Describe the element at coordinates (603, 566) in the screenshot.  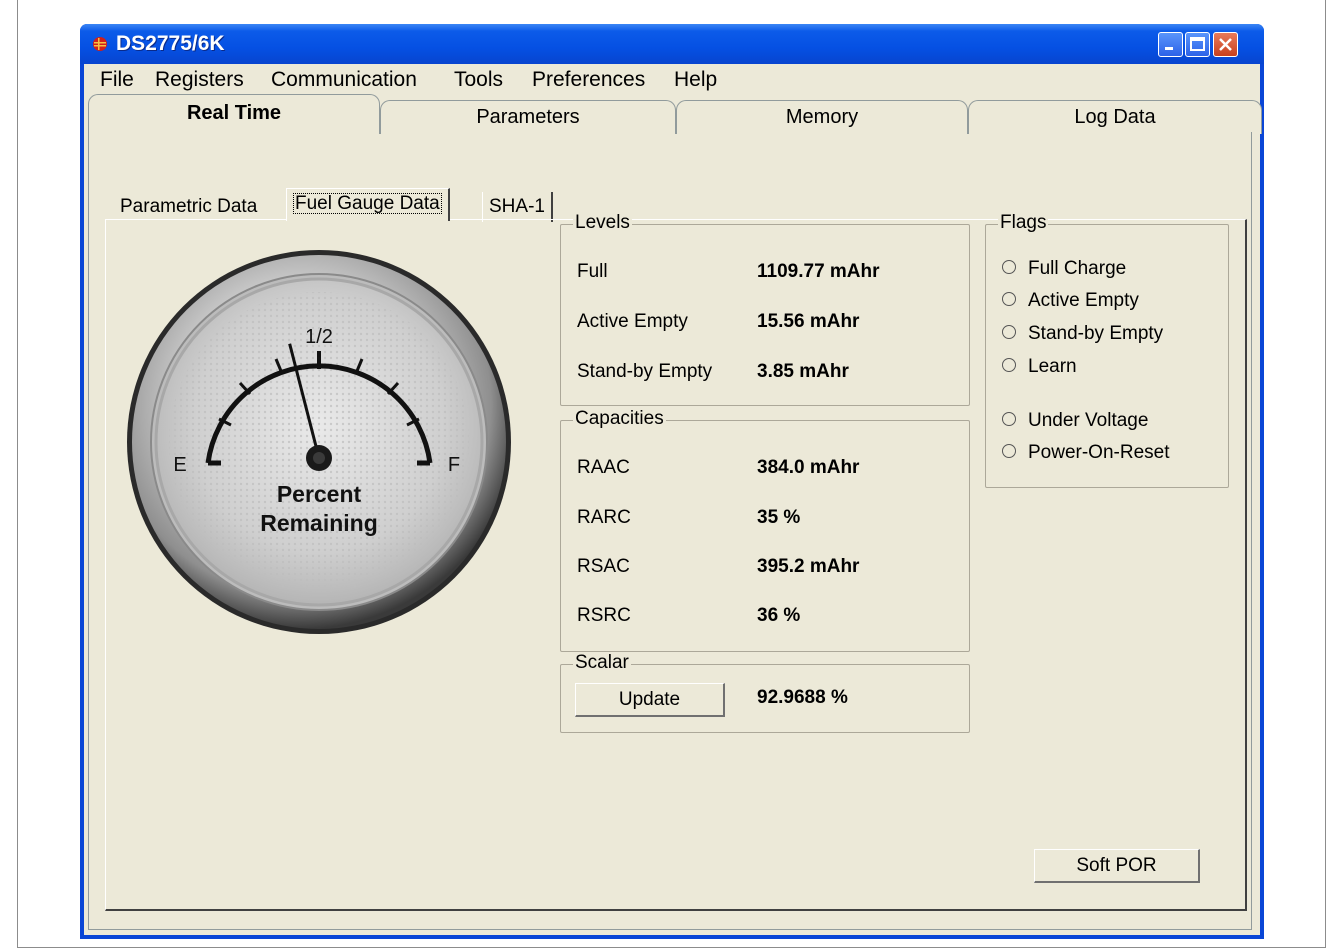
I see `capacities-rsac-label: RSAC` at that location.